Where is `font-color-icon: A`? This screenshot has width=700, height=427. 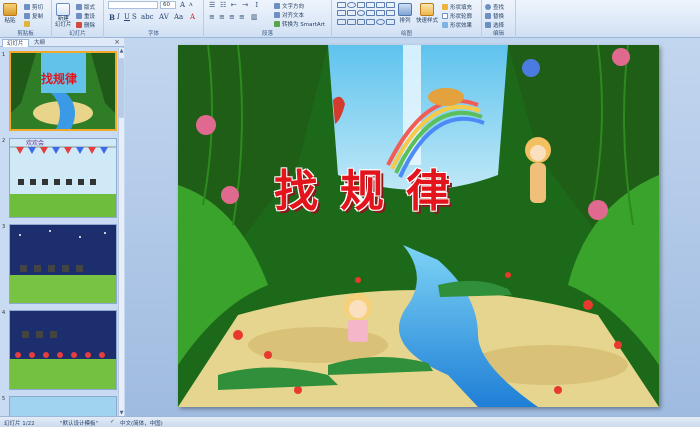
font-color-icon: A is located at coordinates (192, 17).